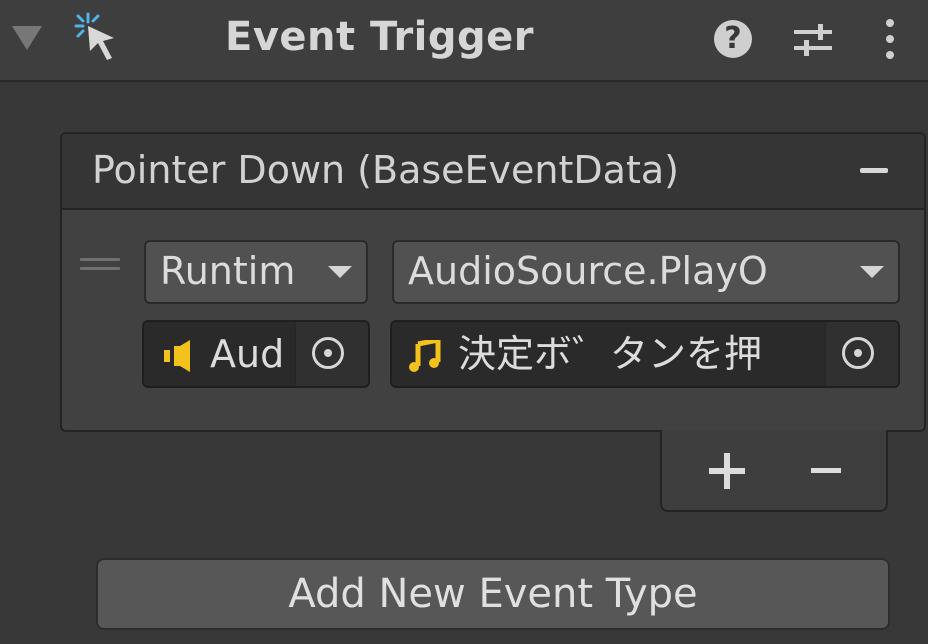  Describe the element at coordinates (774, 471) in the screenshot. I see `list-footer` at that location.